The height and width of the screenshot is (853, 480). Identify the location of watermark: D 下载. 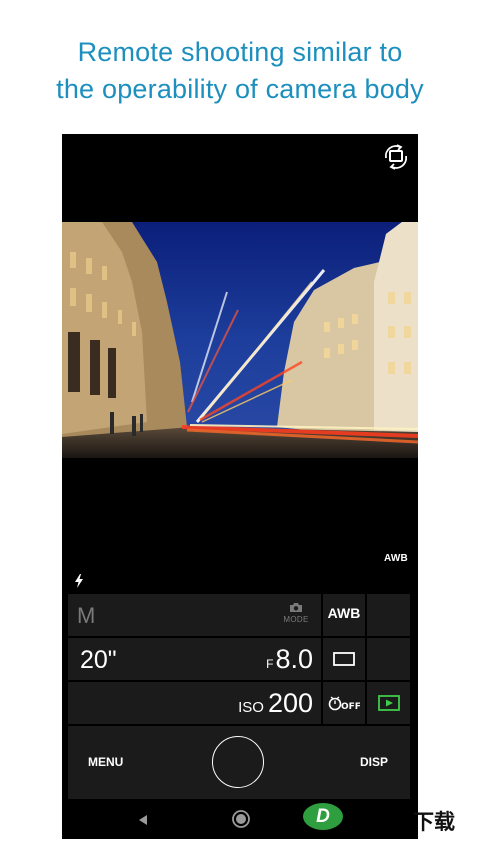
(388, 818).